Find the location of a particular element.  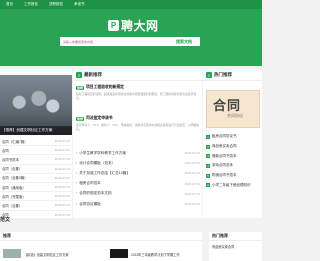

list-item: 设计合同模板（范本） 2023-07-02 is located at coordinates (138, 163).